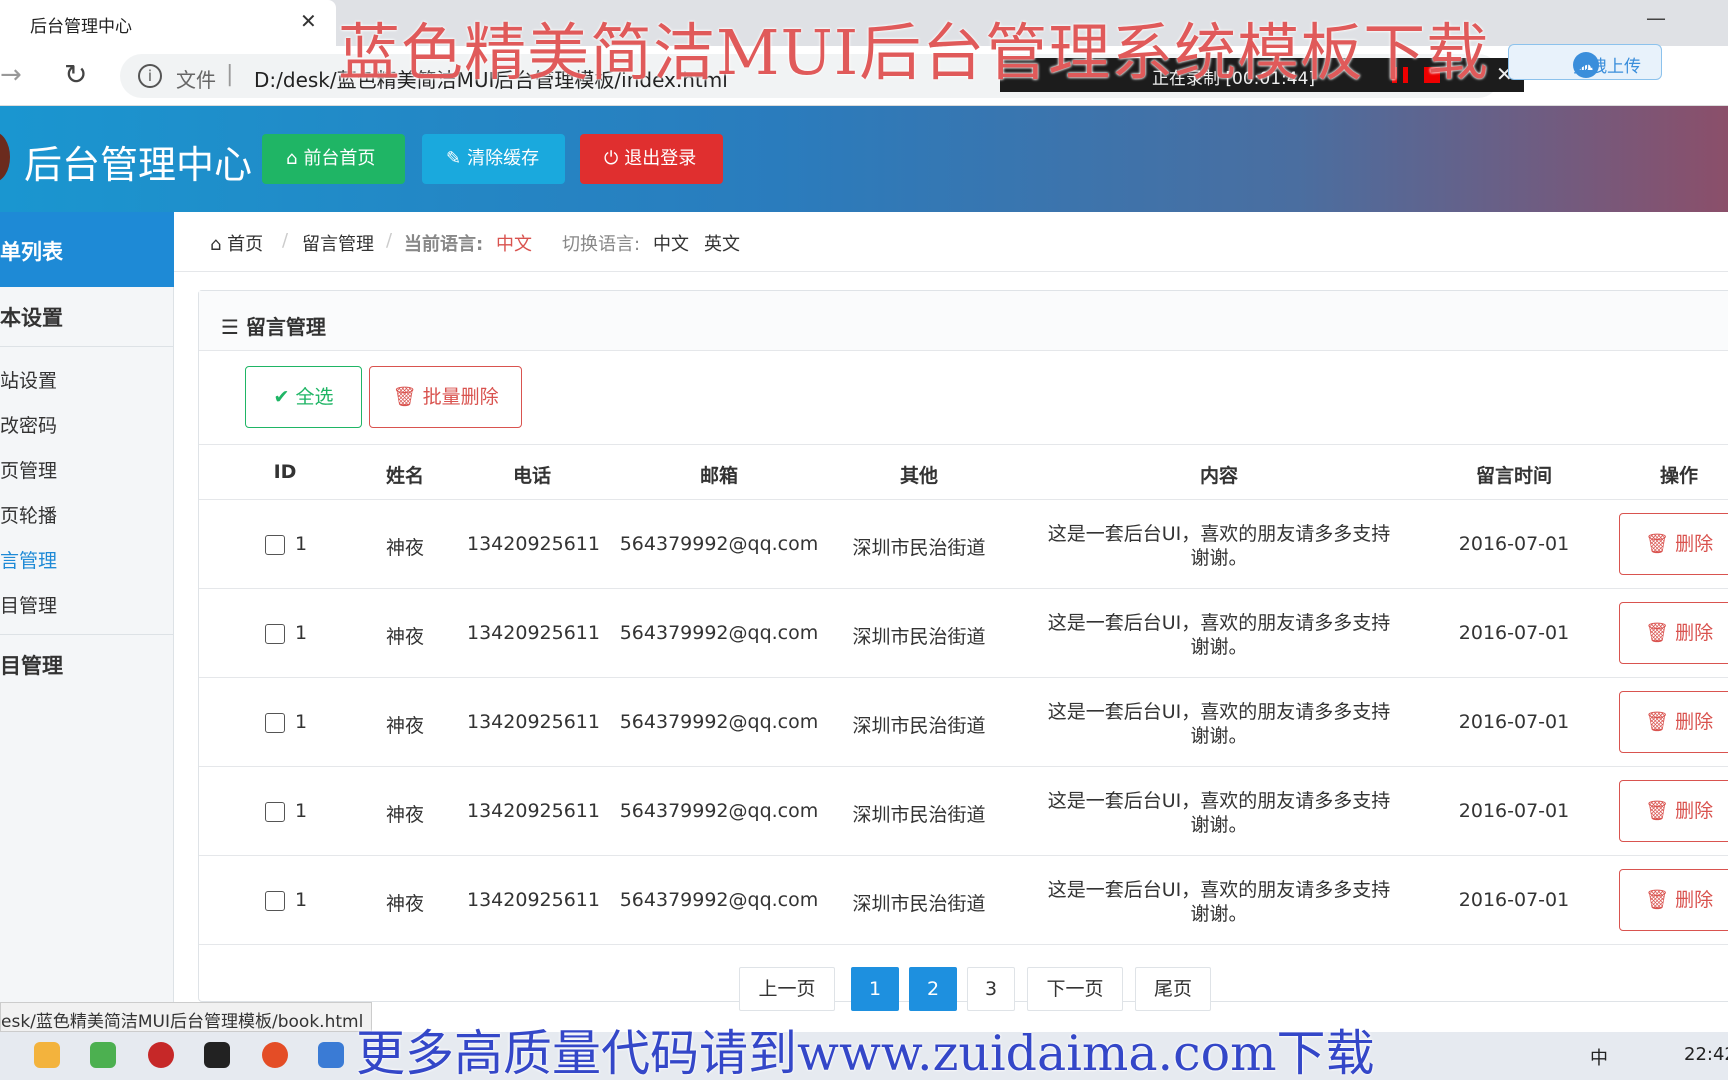 Image resolution: width=1728 pixels, height=1085 pixels. What do you see at coordinates (1173, 989) in the screenshot?
I see `pagination-last: 尾页` at bounding box center [1173, 989].